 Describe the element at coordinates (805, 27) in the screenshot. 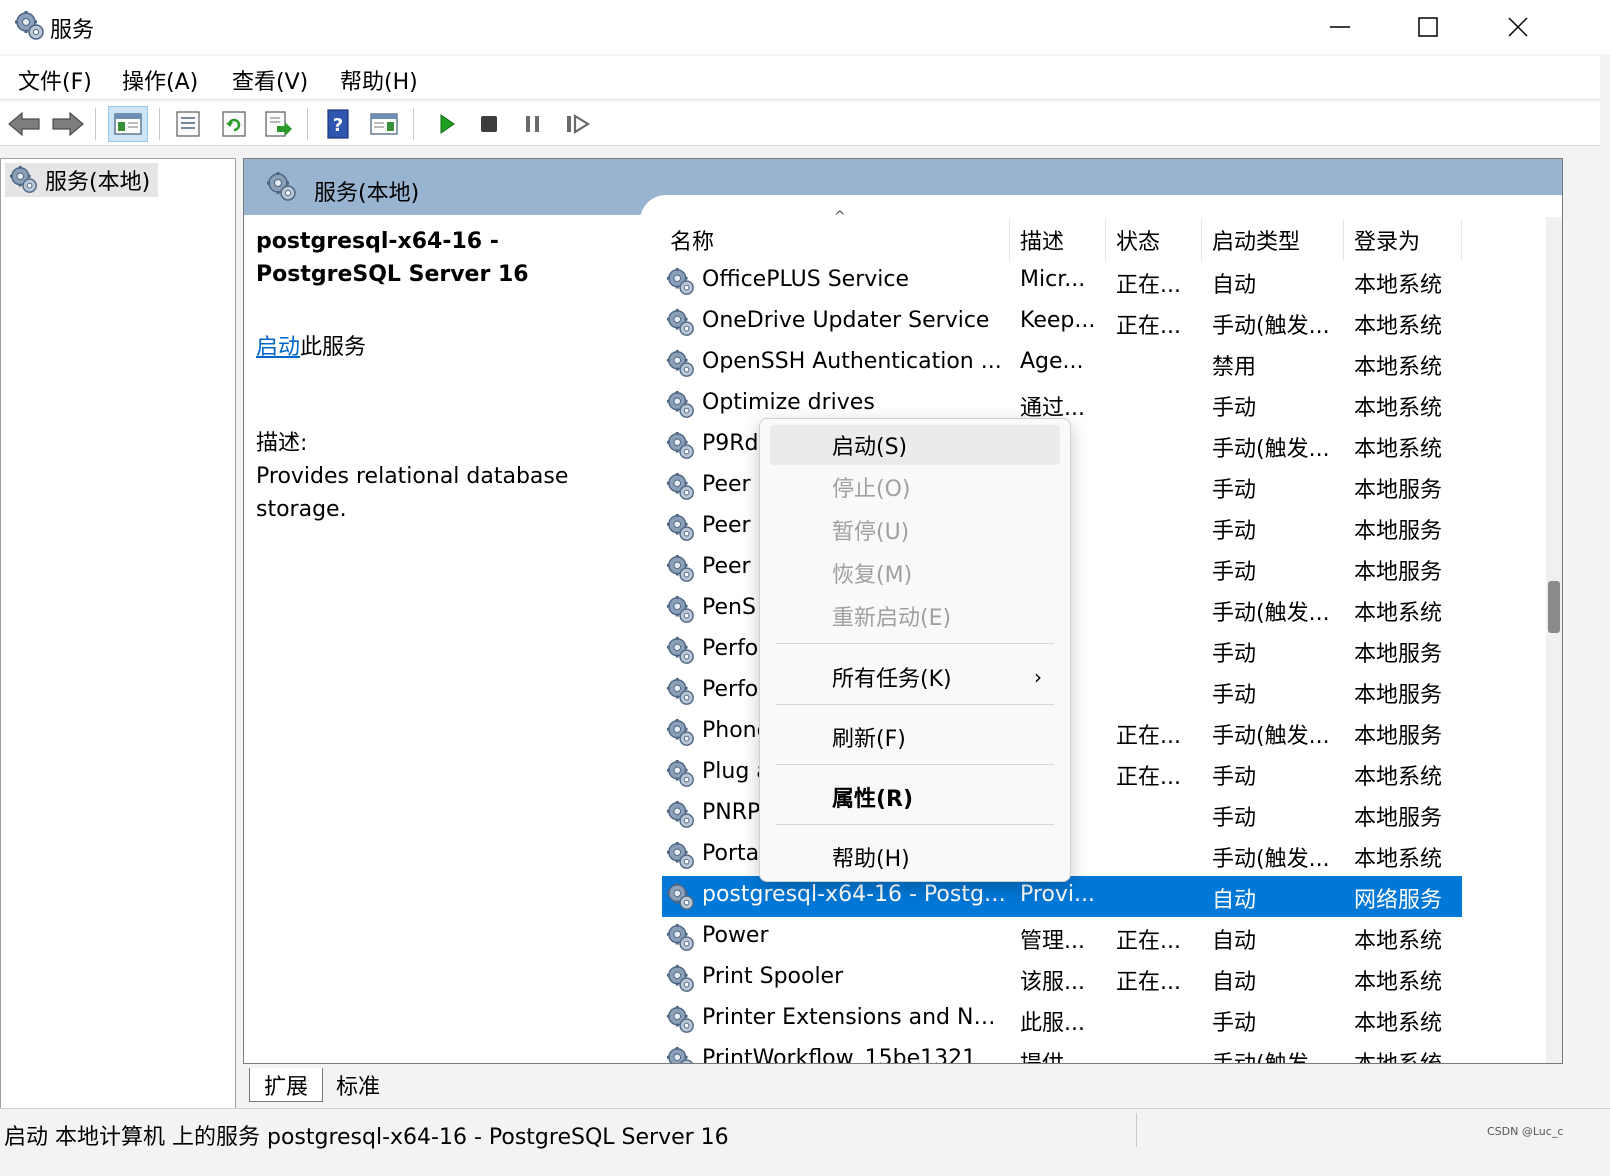

I see `title-bar: 服务` at that location.